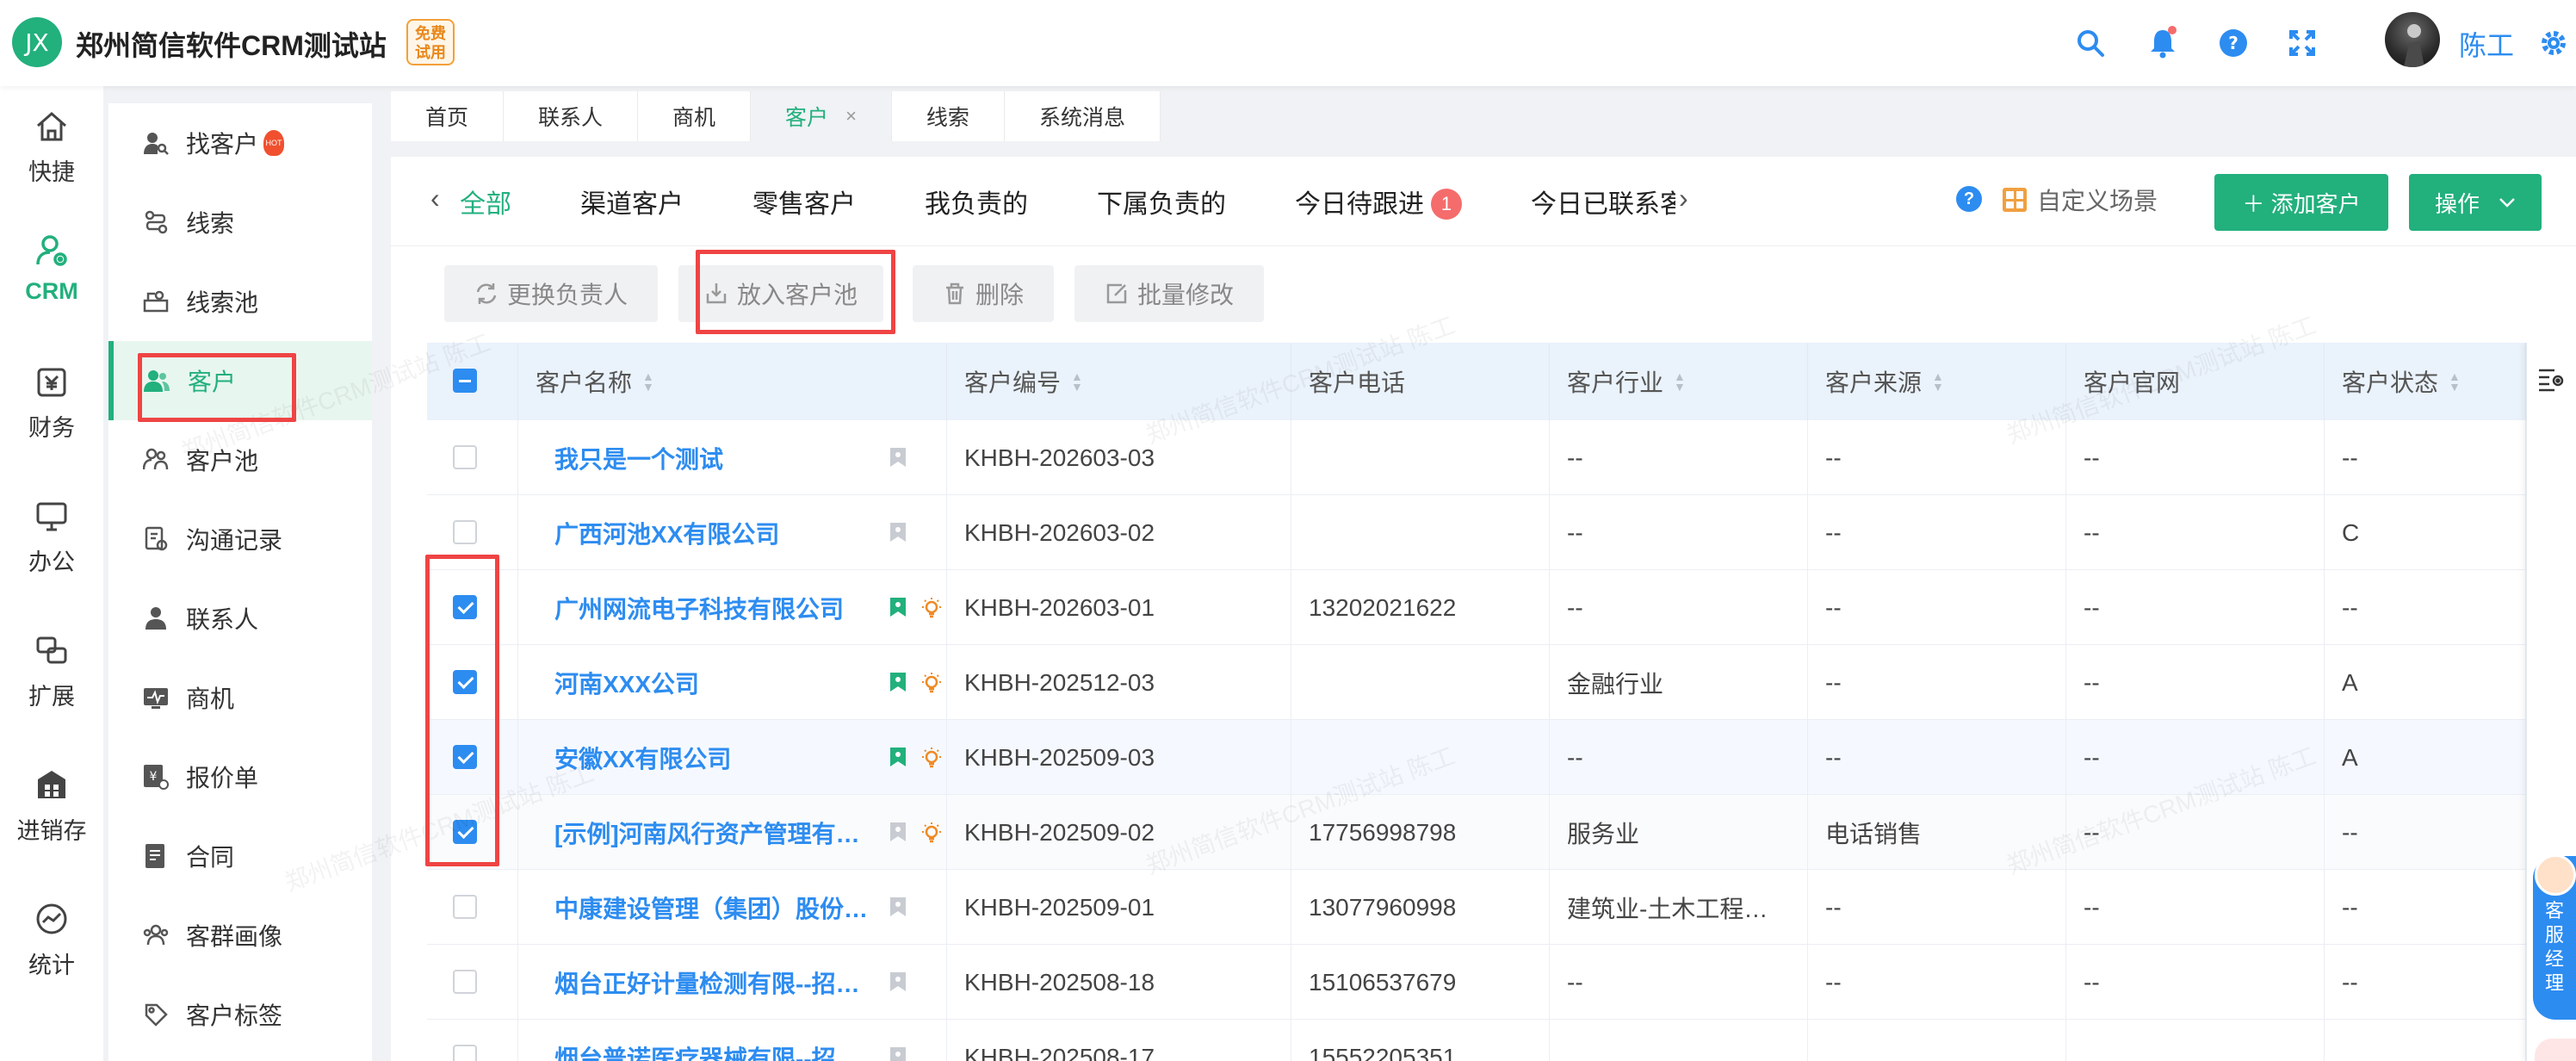 This screenshot has height=1061, width=2576. What do you see at coordinates (240, 301) in the screenshot?
I see `submenu-item-lead-pool: 线索池` at bounding box center [240, 301].